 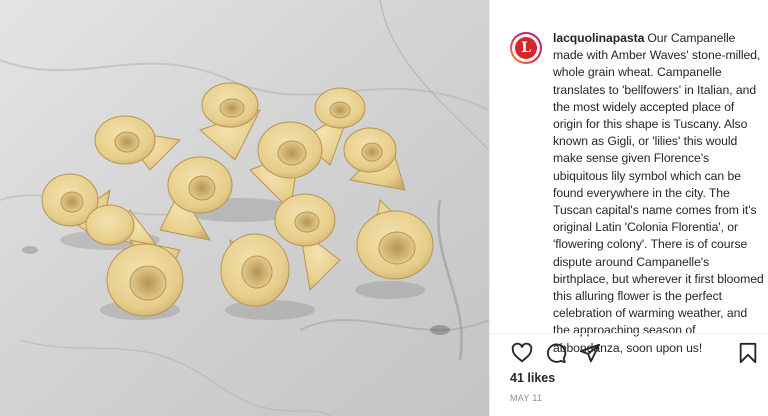 What do you see at coordinates (598, 38) in the screenshot?
I see `username-link: lacquolinapasta` at bounding box center [598, 38].